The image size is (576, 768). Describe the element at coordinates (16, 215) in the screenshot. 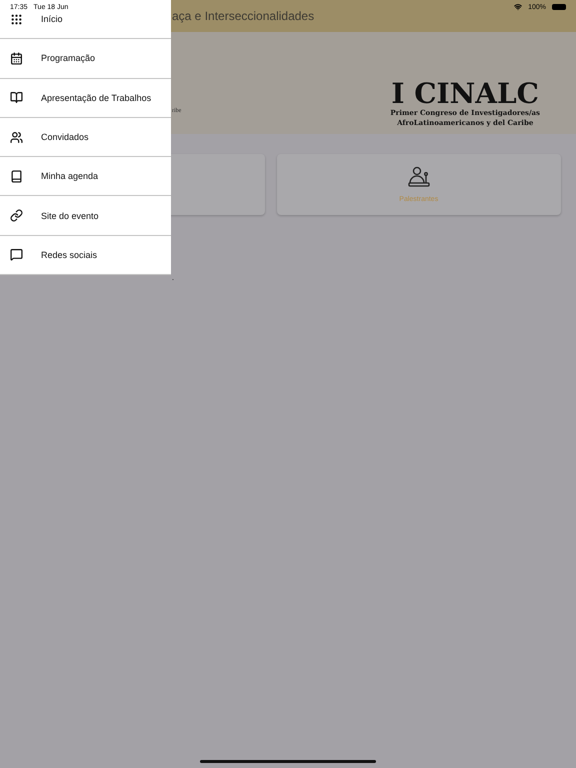

I see `link-icon` at that location.